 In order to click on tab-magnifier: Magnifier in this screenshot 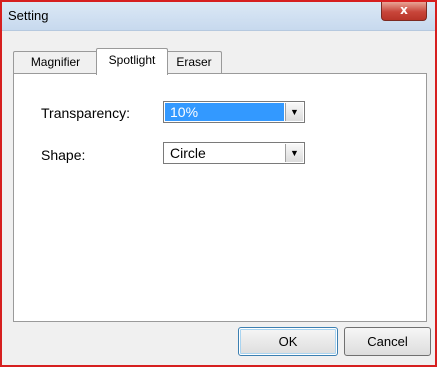, I will do `click(55, 62)`.